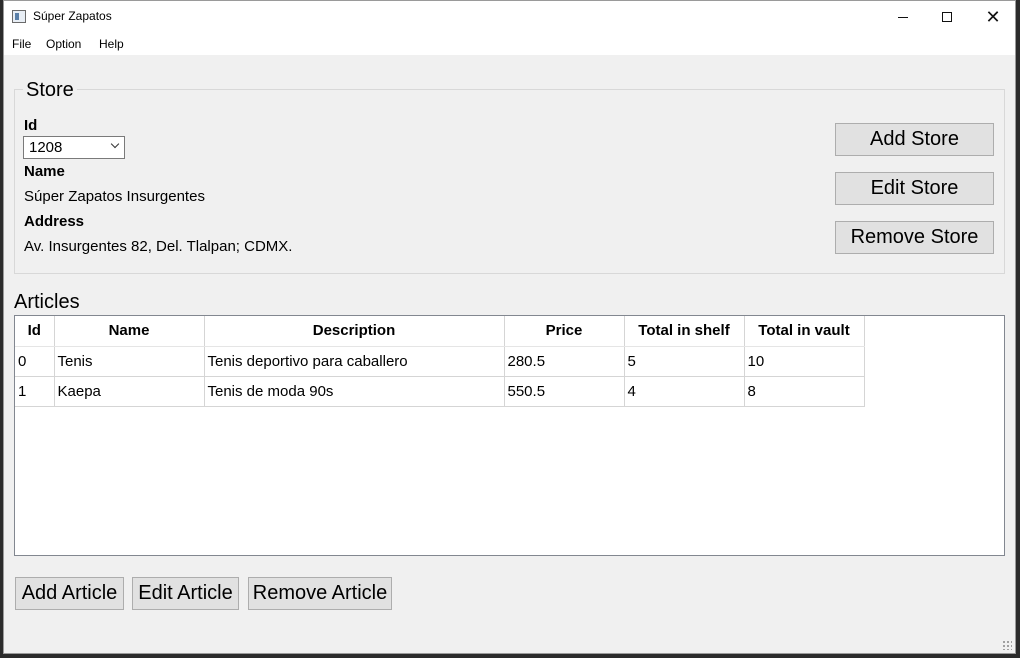 The height and width of the screenshot is (658, 1020). I want to click on column-header-total-in-vault: Total in vault, so click(804, 331).